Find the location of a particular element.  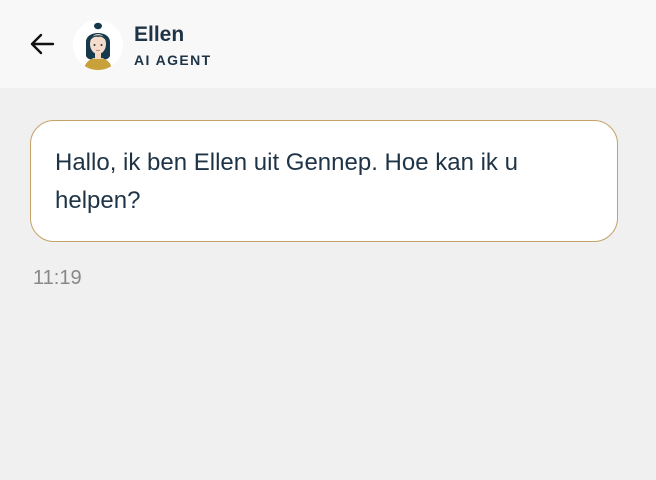

agent-role-label: AI AGENT is located at coordinates (173, 60).